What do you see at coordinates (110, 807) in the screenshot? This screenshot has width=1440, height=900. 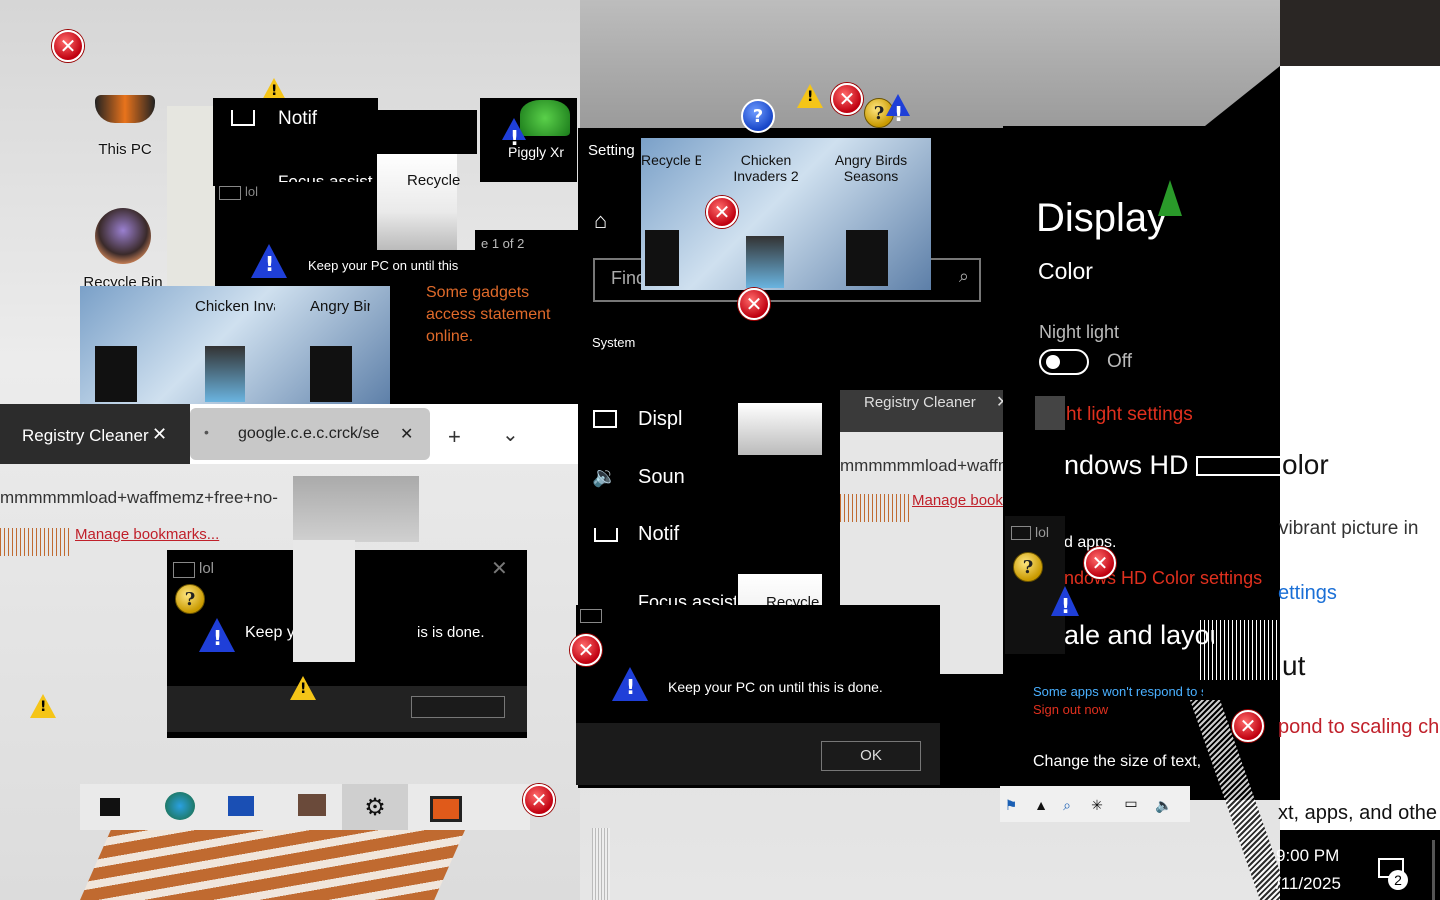 I see `start-button-icon` at bounding box center [110, 807].